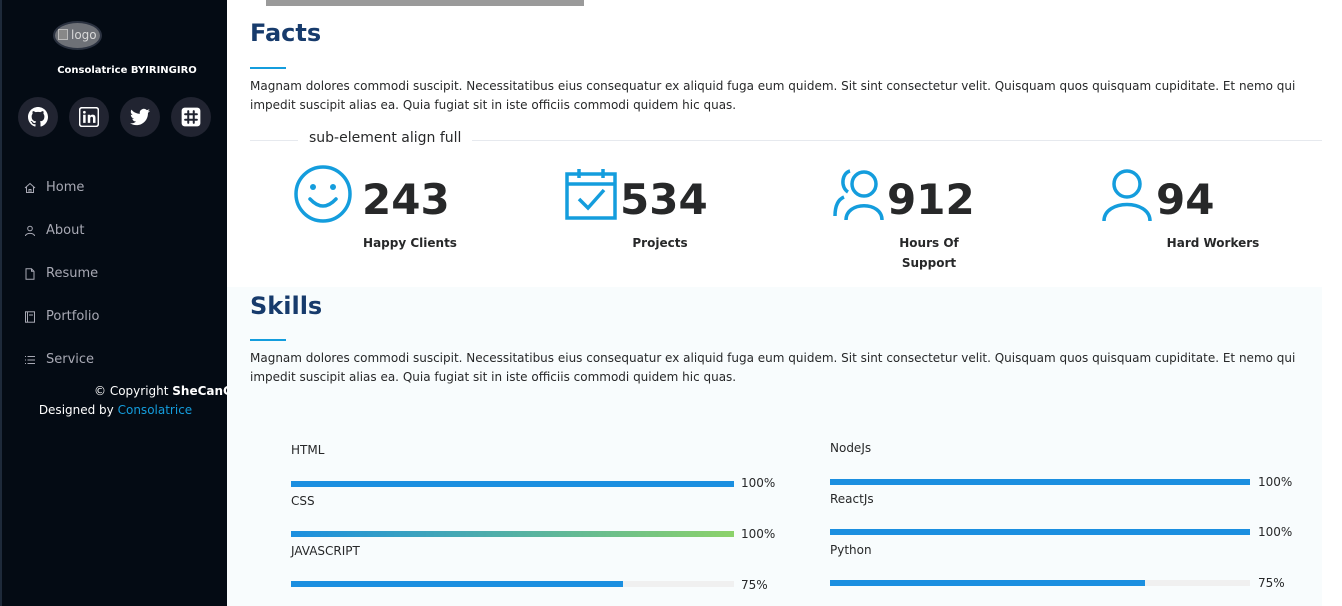 This screenshot has height=606, width=1342. What do you see at coordinates (65, 230) in the screenshot?
I see `nav-label-about: About` at bounding box center [65, 230].